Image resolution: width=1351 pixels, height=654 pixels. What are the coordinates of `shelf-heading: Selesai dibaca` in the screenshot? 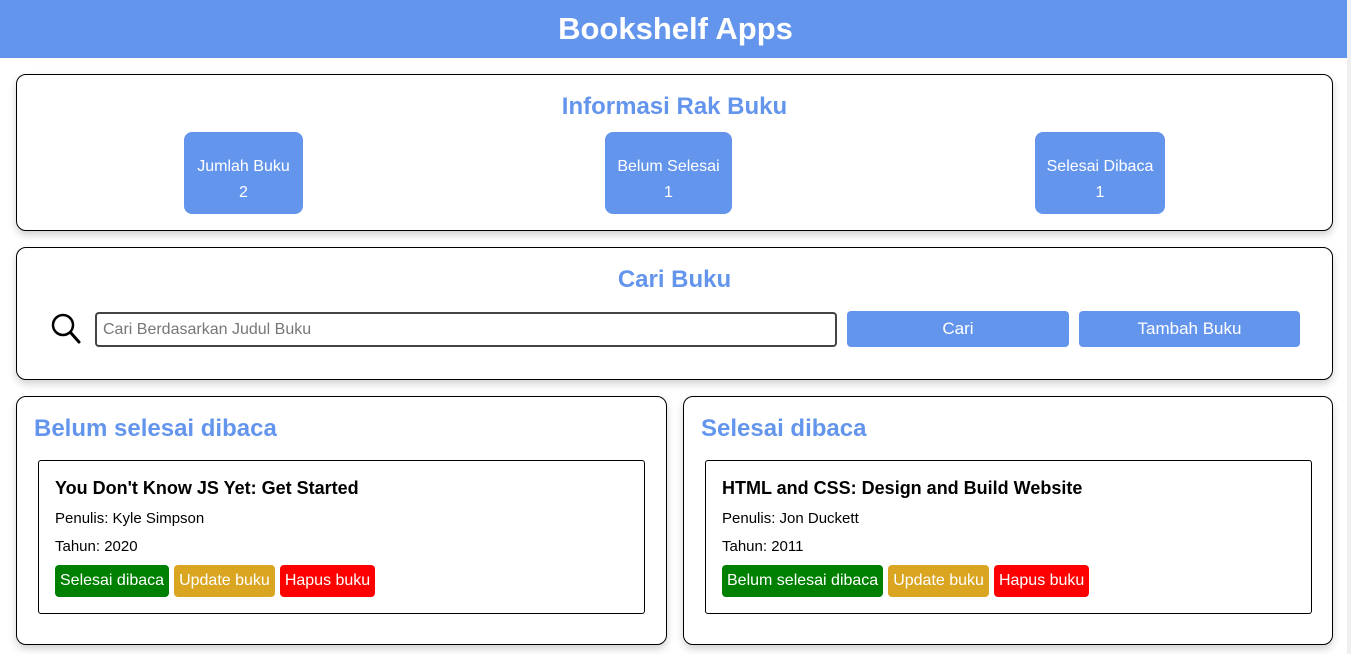 It's located at (784, 428).